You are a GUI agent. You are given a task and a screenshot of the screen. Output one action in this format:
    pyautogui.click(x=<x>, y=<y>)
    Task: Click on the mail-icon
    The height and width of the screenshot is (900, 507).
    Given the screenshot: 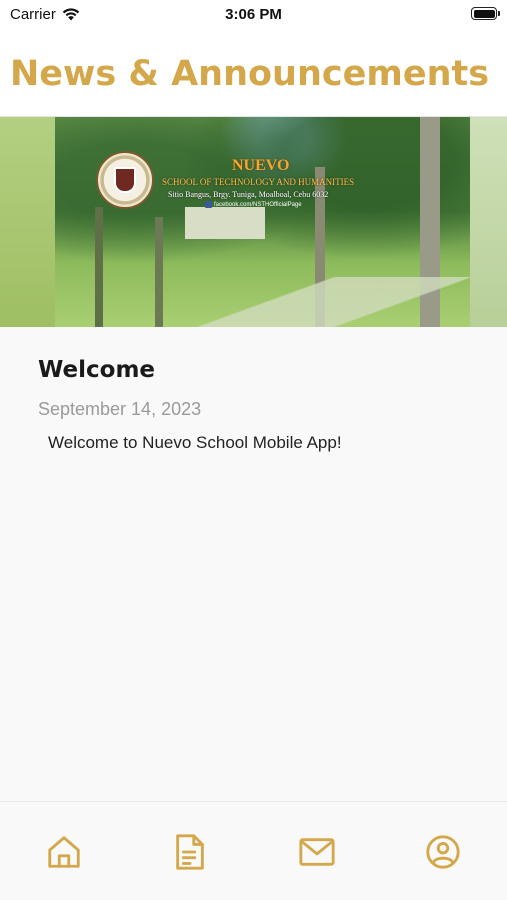 What is the action you would take?
    pyautogui.click(x=317, y=852)
    